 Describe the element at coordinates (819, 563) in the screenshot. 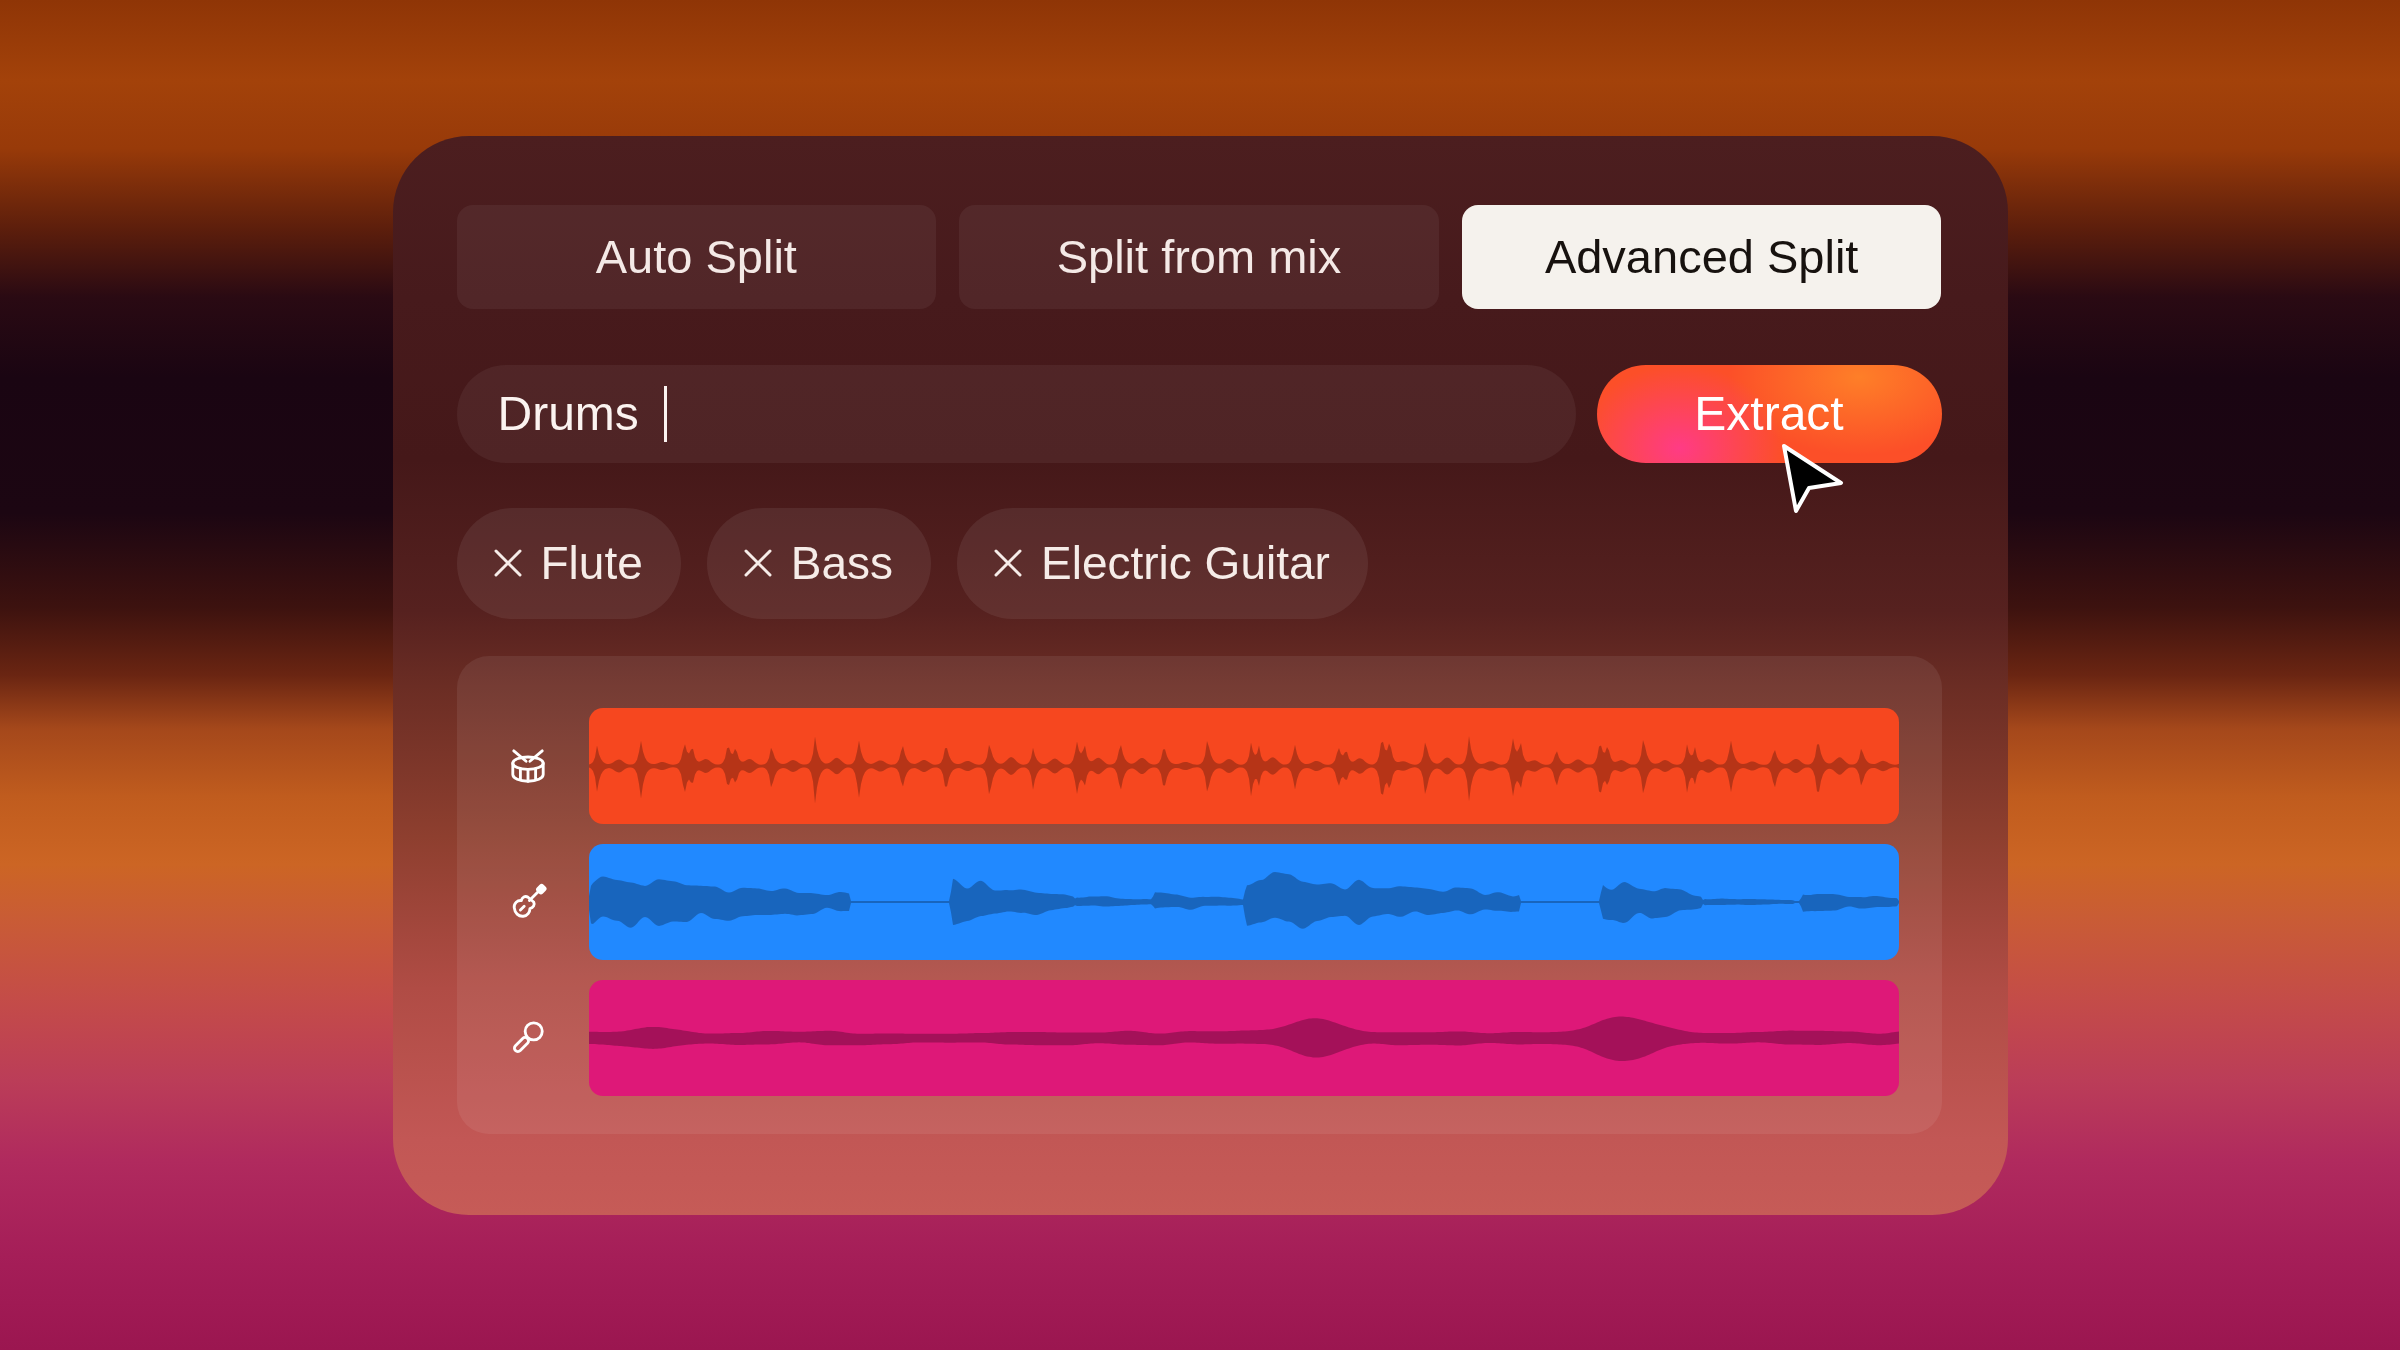

I see `instrument-tag: Bass` at that location.